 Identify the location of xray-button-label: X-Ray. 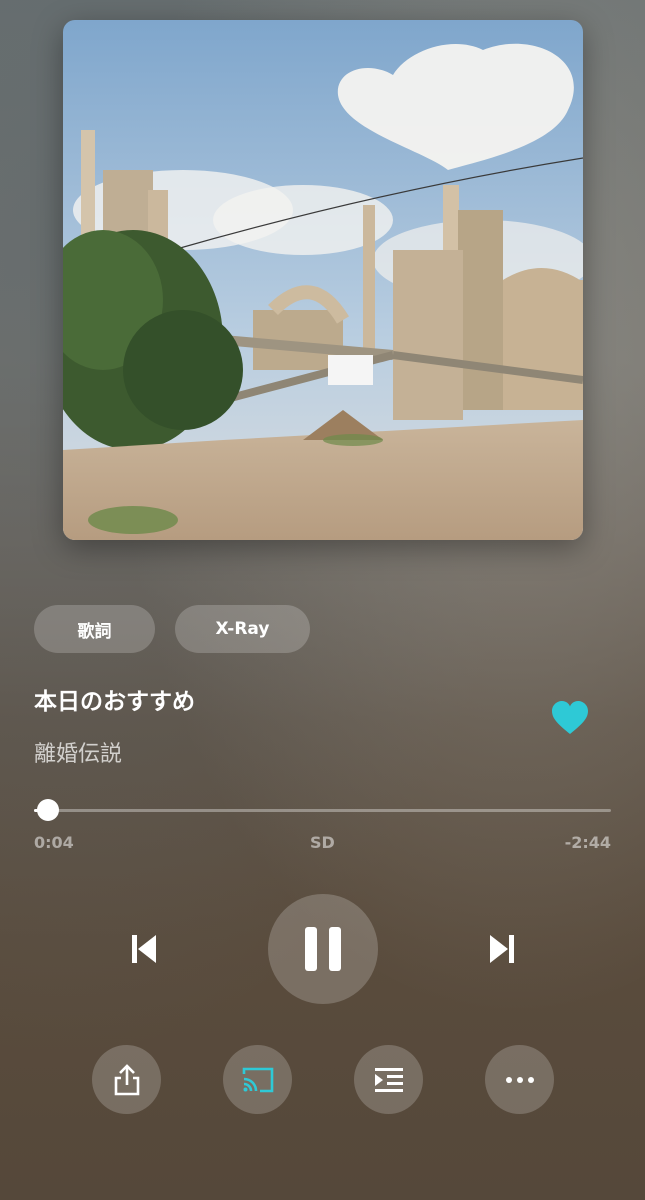
(242, 629).